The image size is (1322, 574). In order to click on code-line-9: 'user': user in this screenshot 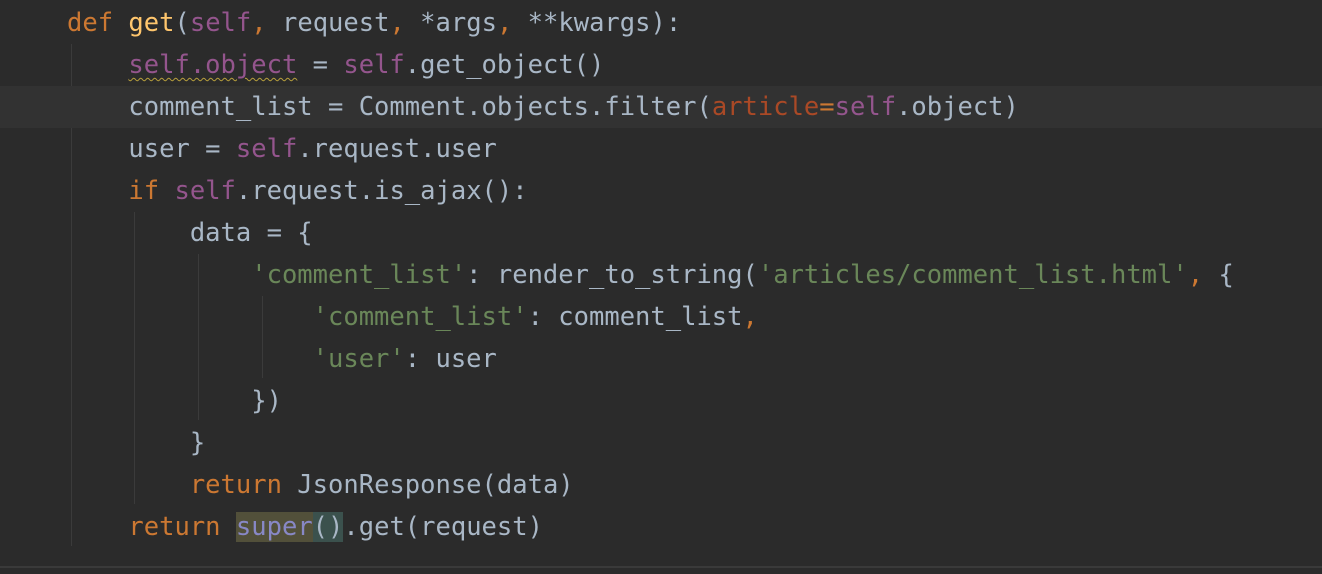, I will do `click(661, 359)`.